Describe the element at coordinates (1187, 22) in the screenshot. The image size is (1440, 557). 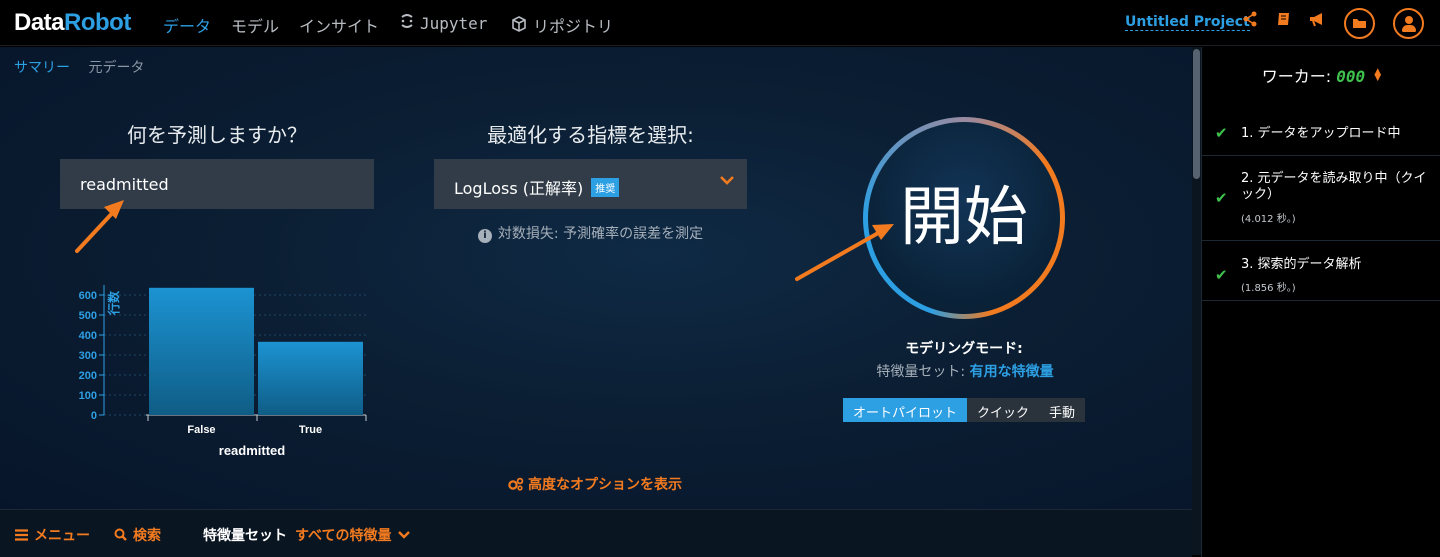
I see `project-name-link: Untitled Project` at that location.